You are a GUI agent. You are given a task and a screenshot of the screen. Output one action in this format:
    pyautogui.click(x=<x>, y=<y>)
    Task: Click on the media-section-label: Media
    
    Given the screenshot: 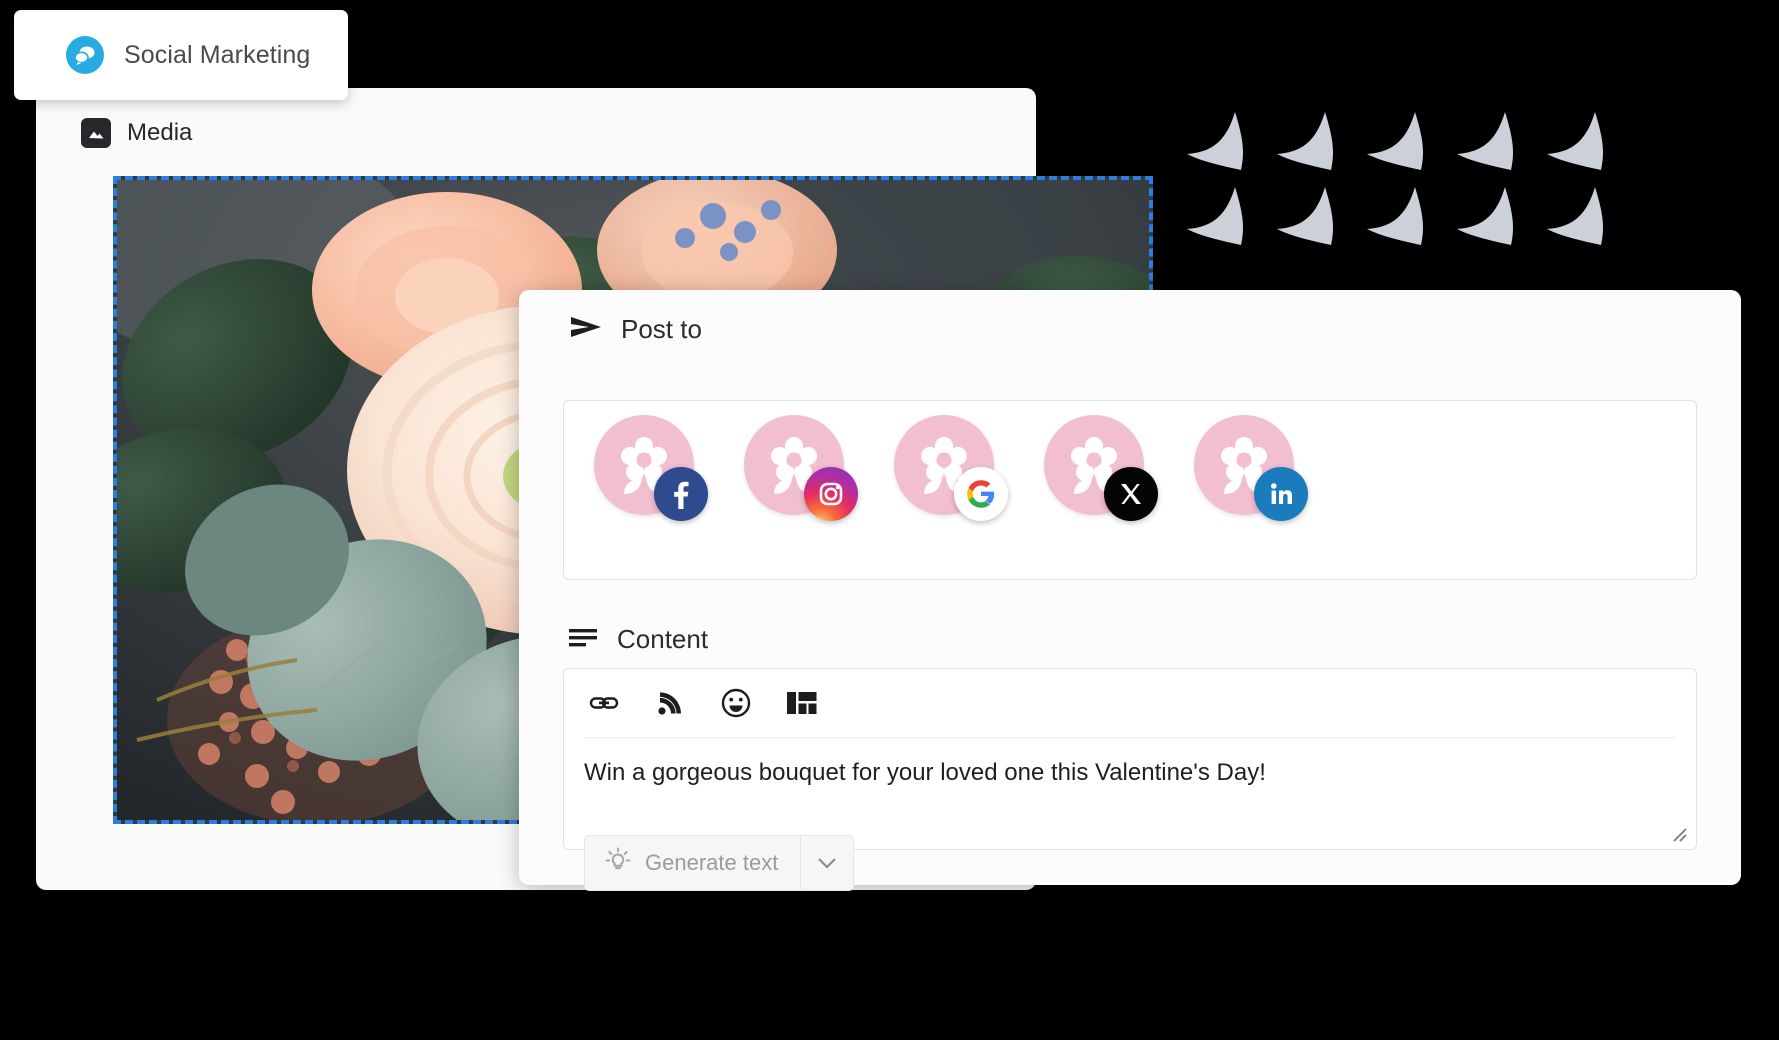 What is the action you would take?
    pyautogui.click(x=160, y=132)
    